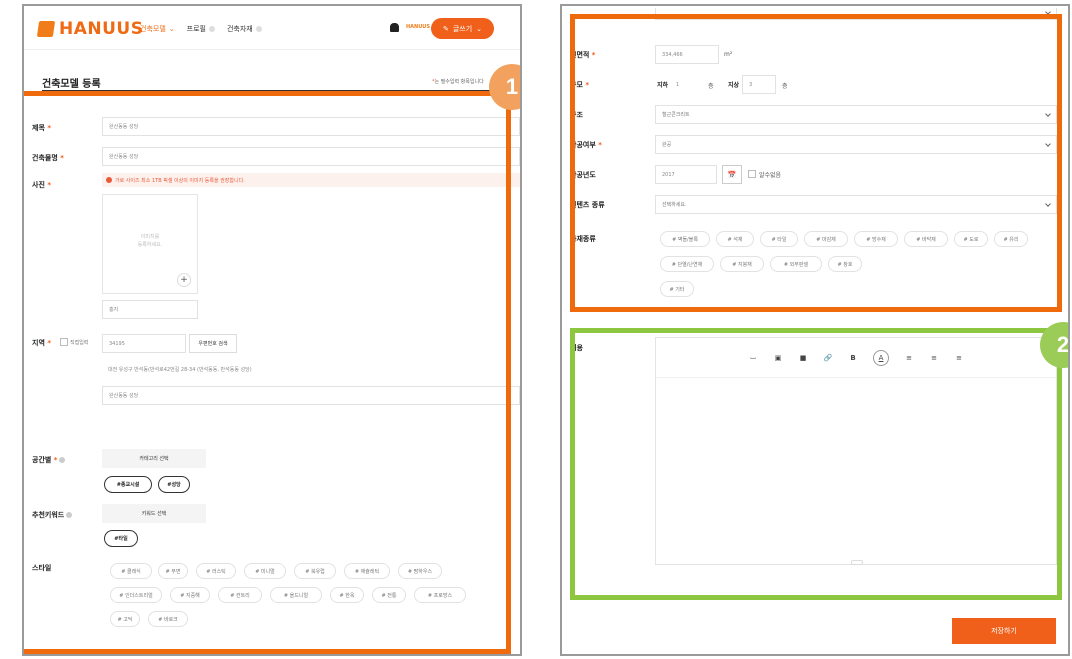 The image size is (1072, 659). What do you see at coordinates (687, 264) in the screenshot?
I see `material-tag: # 단열/난연재` at bounding box center [687, 264].